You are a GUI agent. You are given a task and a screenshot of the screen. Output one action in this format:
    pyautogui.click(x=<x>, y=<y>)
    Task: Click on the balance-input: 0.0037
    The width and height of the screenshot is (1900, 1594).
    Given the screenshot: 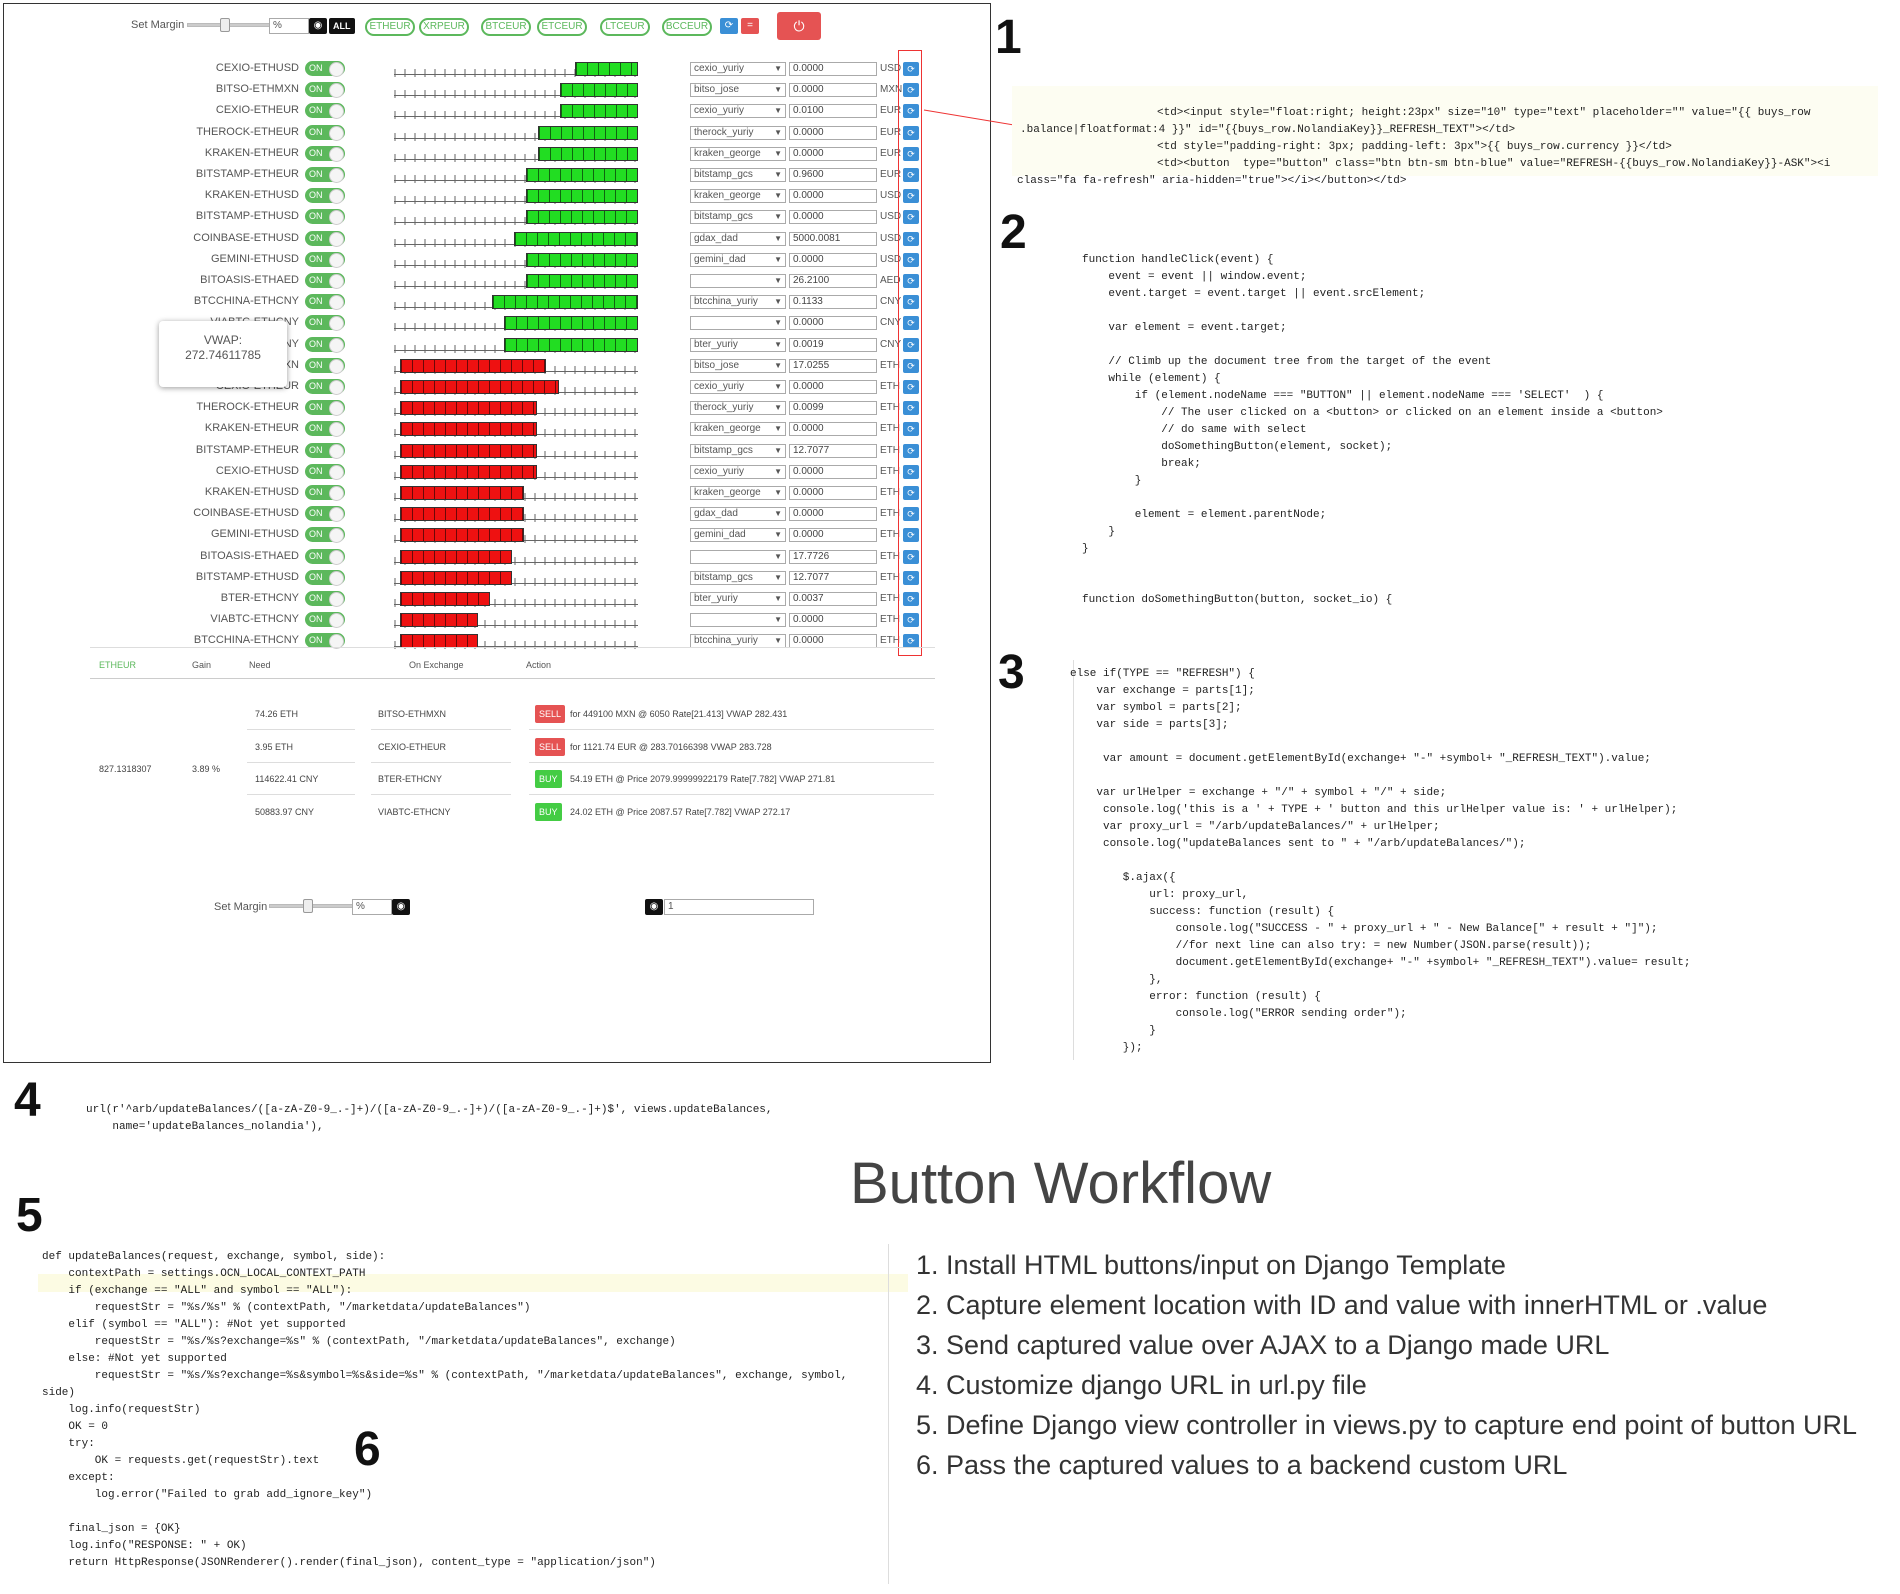 What is the action you would take?
    pyautogui.click(x=833, y=599)
    